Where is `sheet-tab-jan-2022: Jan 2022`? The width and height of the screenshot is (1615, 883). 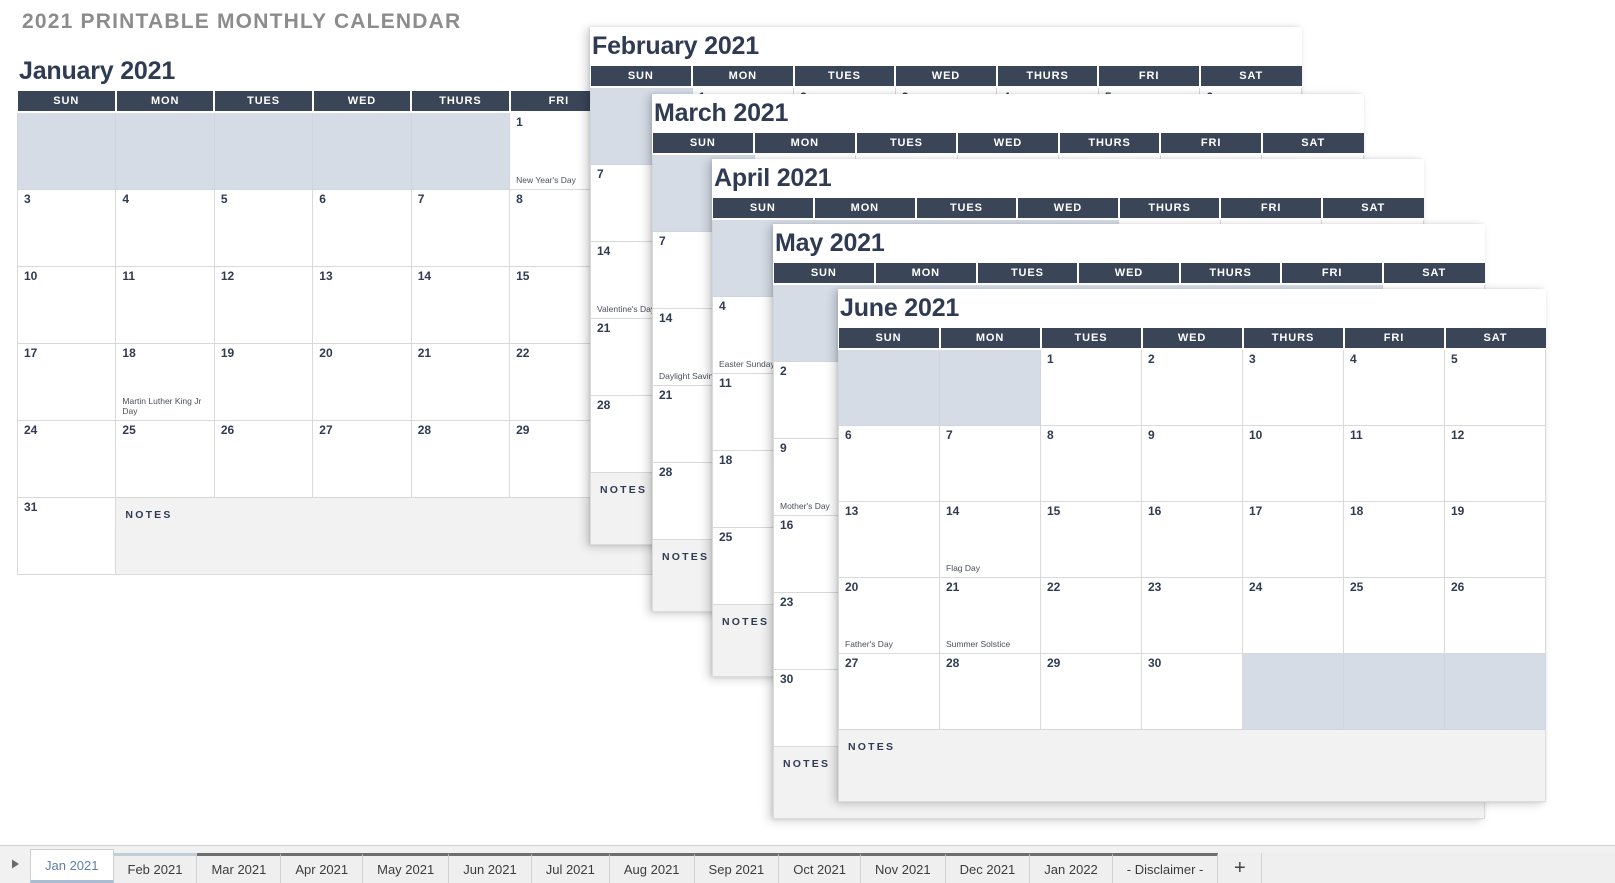
sheet-tab-jan-2022: Jan 2022 is located at coordinates (1071, 868).